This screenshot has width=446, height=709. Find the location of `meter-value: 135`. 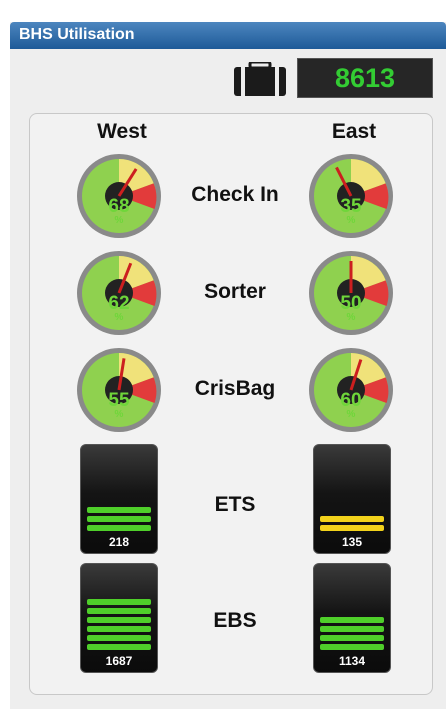

meter-value: 135 is located at coordinates (352, 542).